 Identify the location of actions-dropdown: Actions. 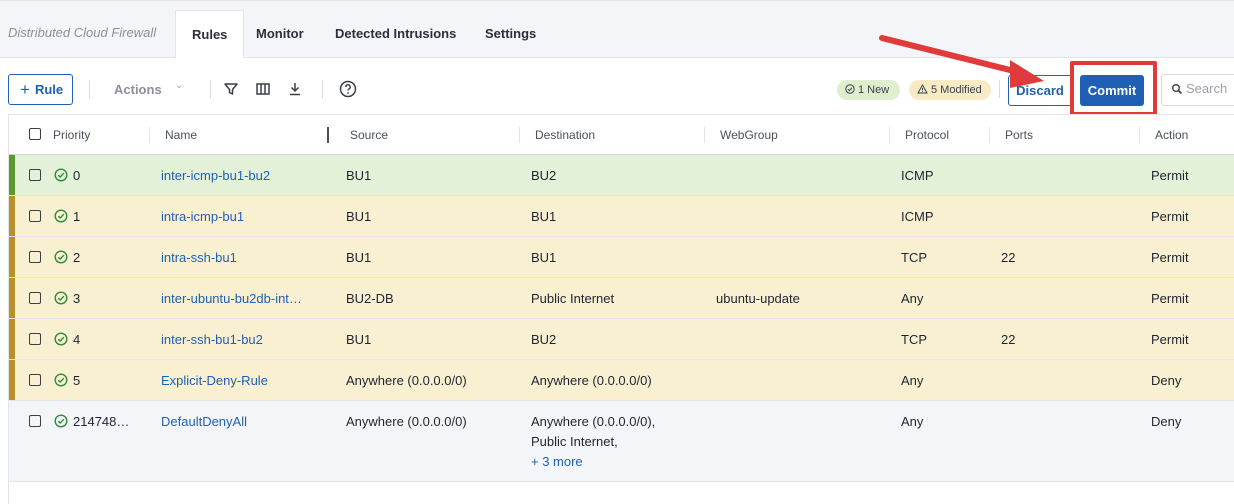
(138, 89).